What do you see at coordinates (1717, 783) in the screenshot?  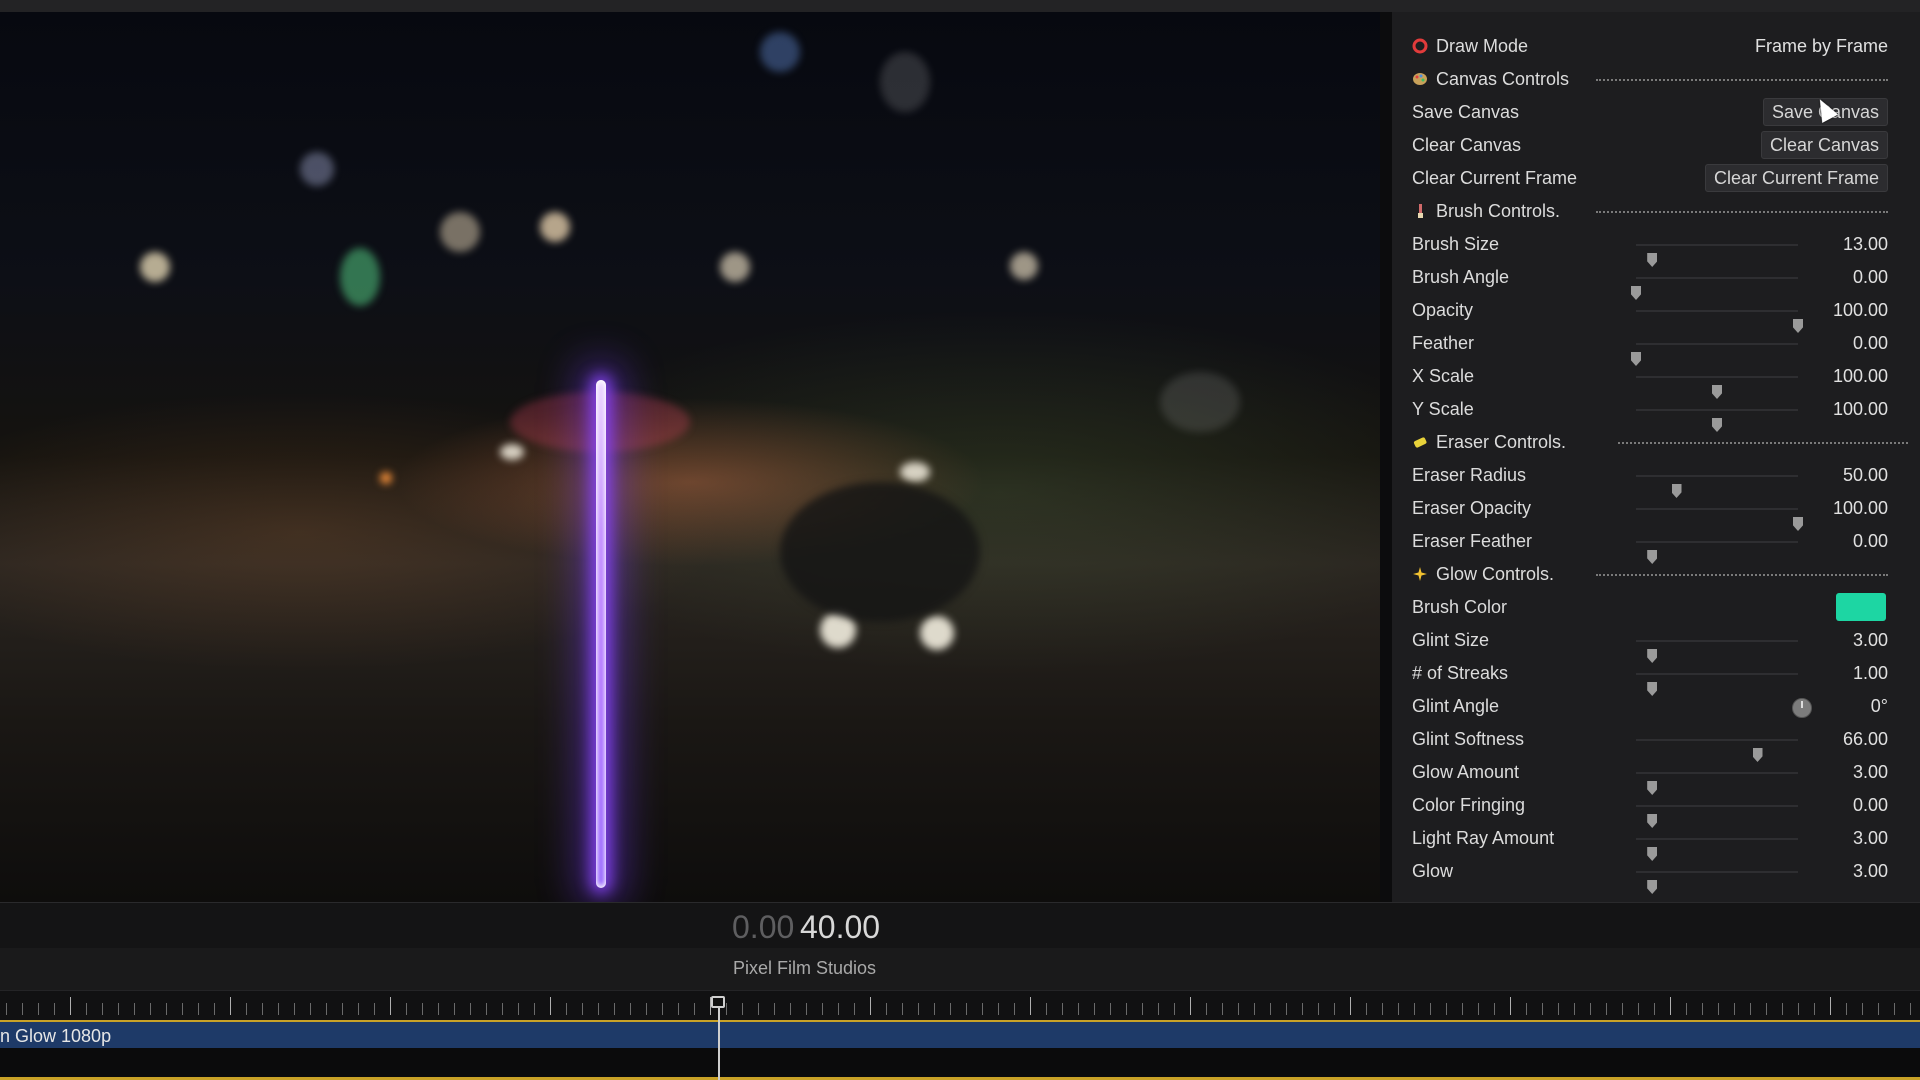 I see `glow-amount-slider` at bounding box center [1717, 783].